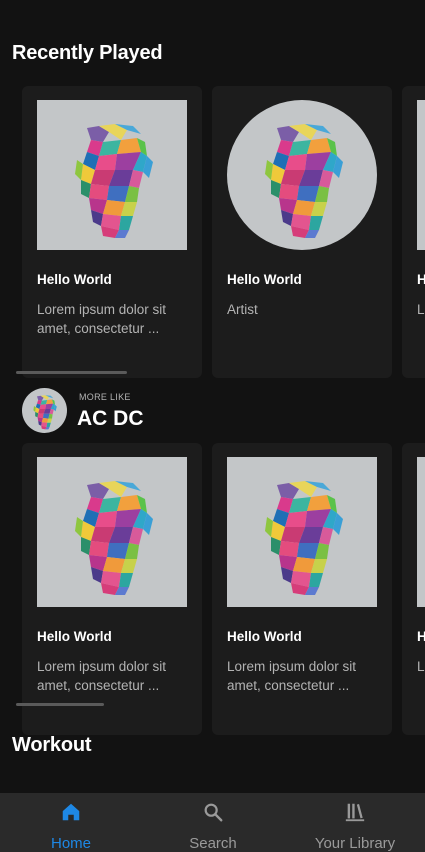 Image resolution: width=425 pixels, height=852 pixels. What do you see at coordinates (172, 411) in the screenshot?
I see `more-like-header: MORE LIKE AC DC` at bounding box center [172, 411].